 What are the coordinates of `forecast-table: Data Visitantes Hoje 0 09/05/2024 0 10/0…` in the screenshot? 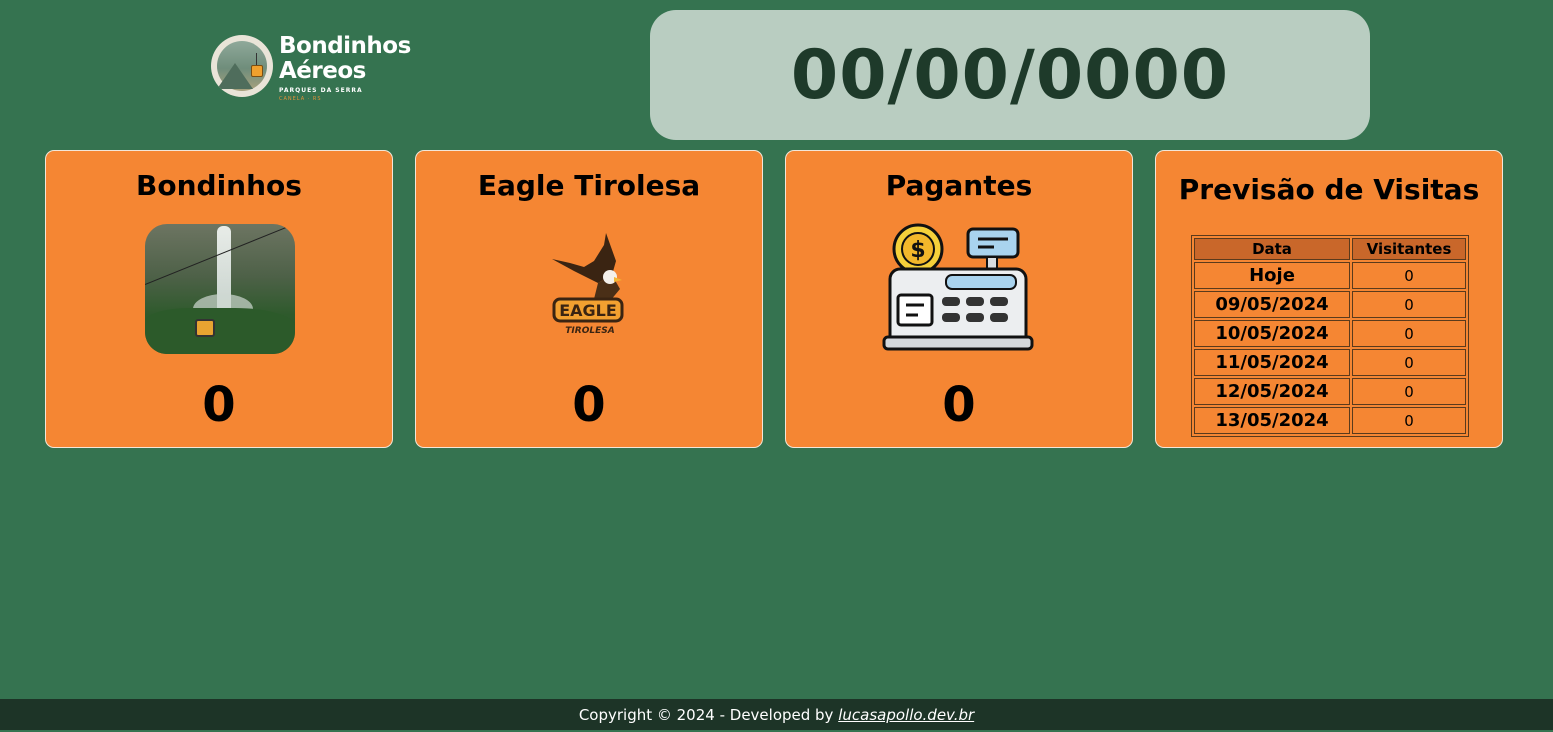 It's located at (1330, 336).